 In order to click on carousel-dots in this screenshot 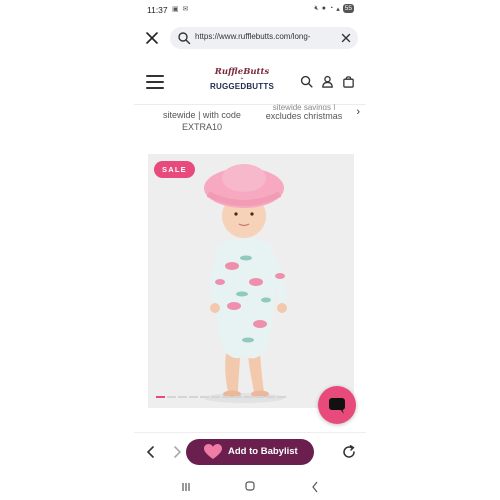, I will do `click(221, 397)`.